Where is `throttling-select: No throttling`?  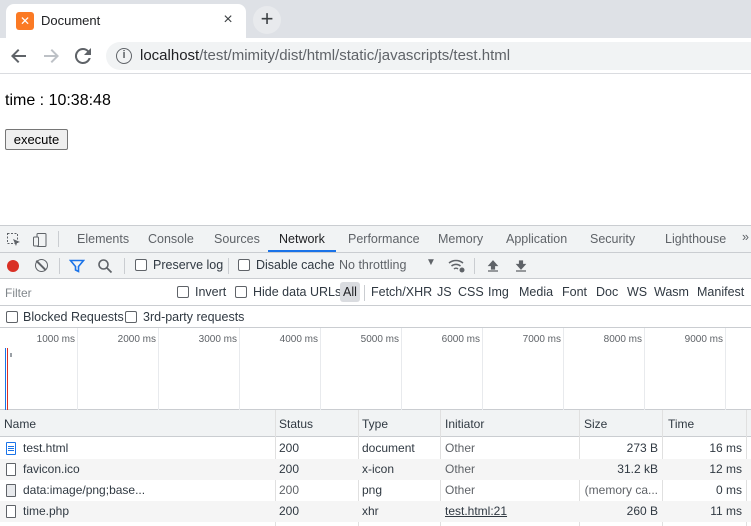 throttling-select: No throttling is located at coordinates (372, 265).